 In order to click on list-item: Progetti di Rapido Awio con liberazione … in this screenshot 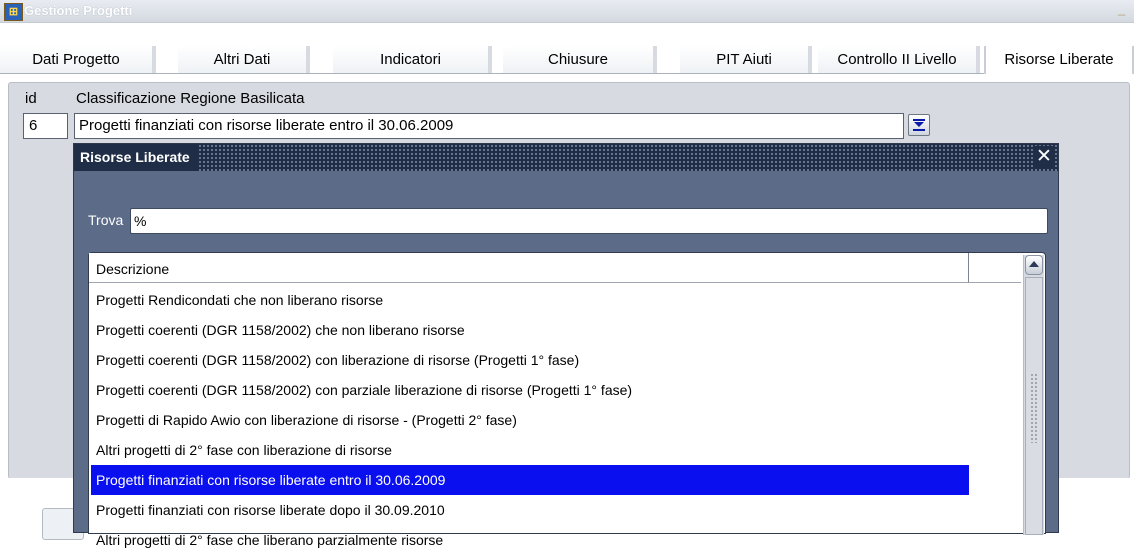, I will do `click(530, 420)`.